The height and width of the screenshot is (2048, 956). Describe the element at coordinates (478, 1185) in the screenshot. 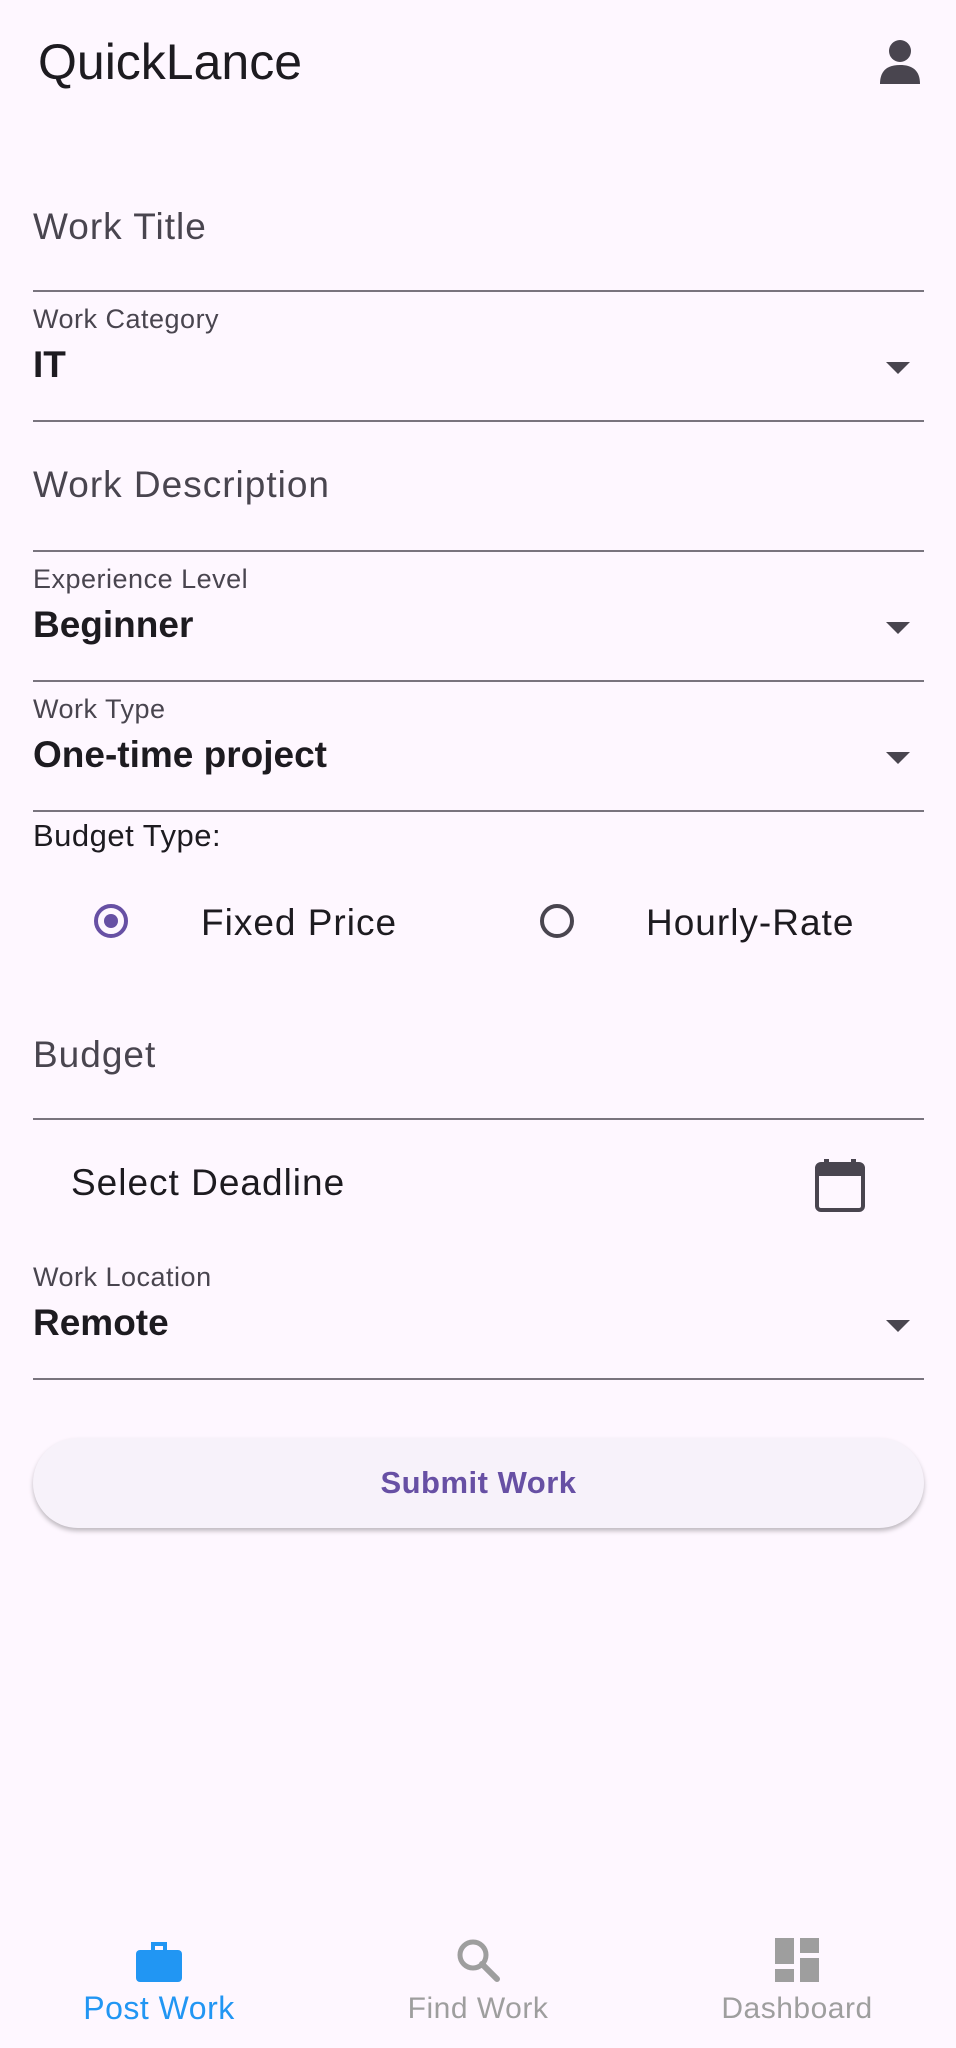

I see `select-deadline-row: Select Deadline` at that location.